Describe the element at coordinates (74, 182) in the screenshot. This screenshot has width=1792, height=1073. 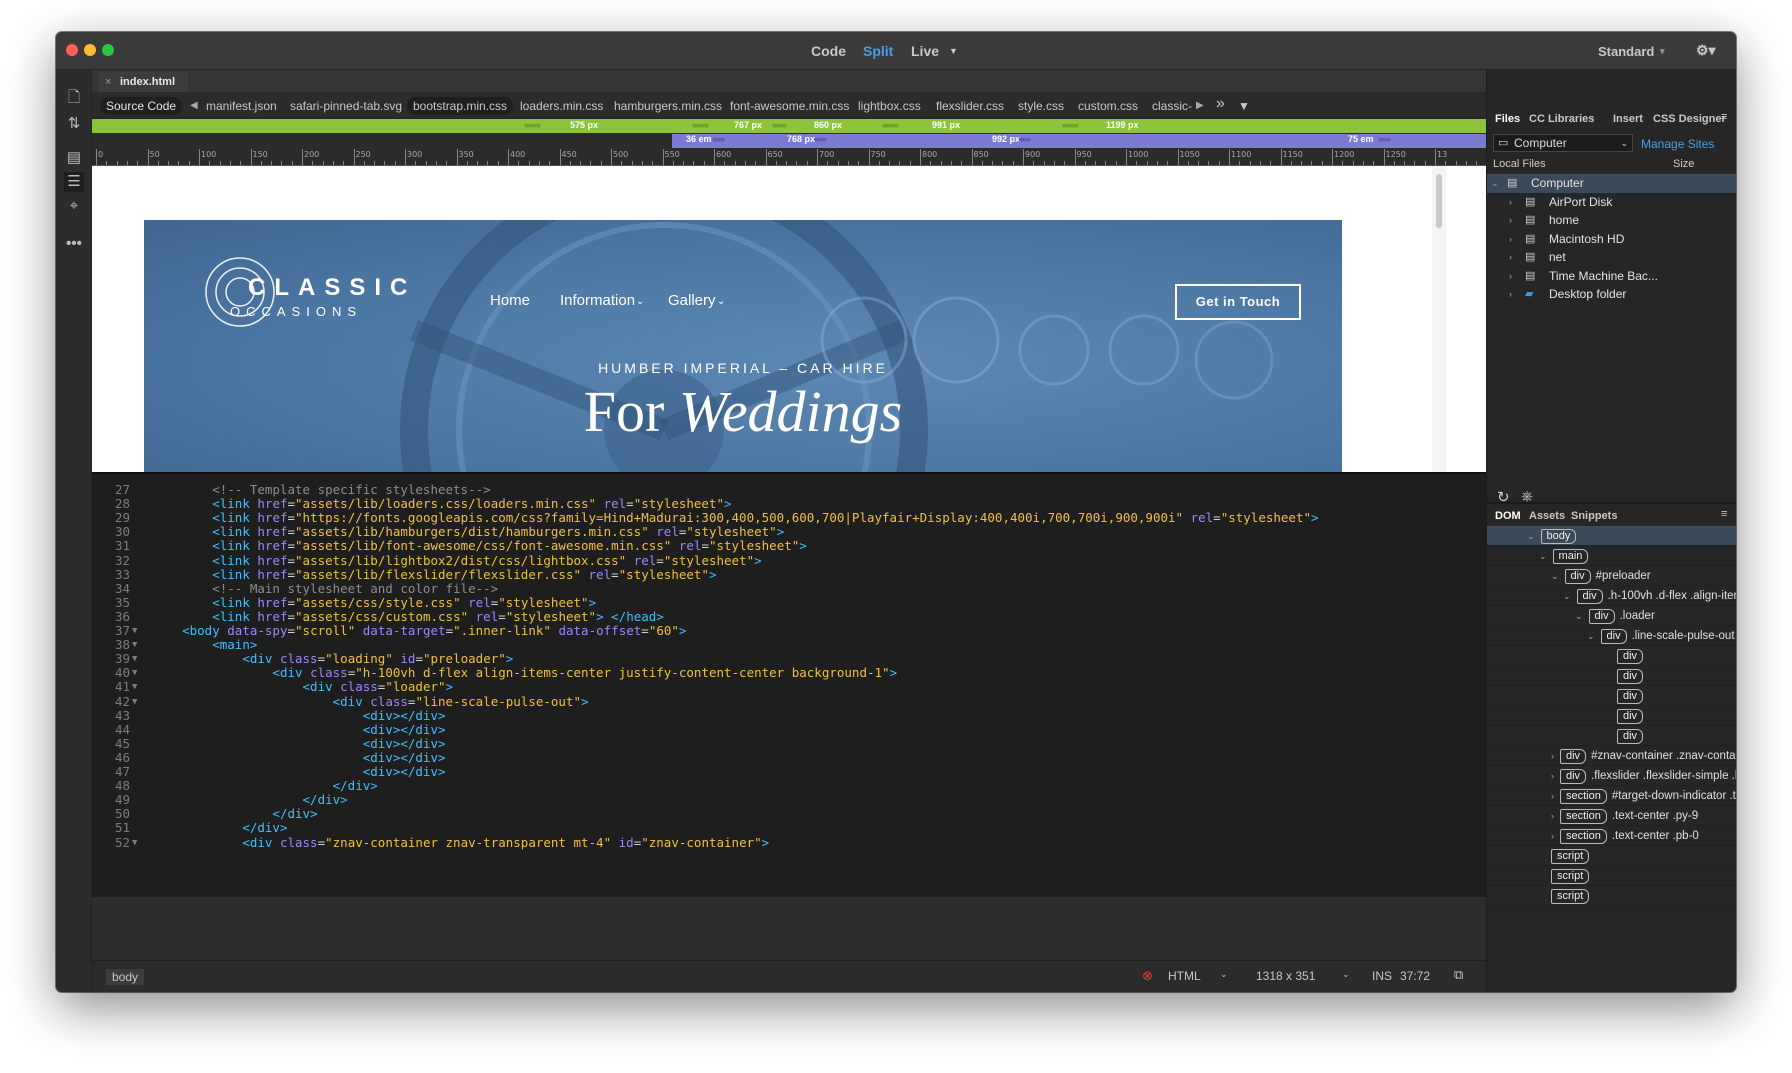
I see `dom-structure-icon: ☰` at that location.